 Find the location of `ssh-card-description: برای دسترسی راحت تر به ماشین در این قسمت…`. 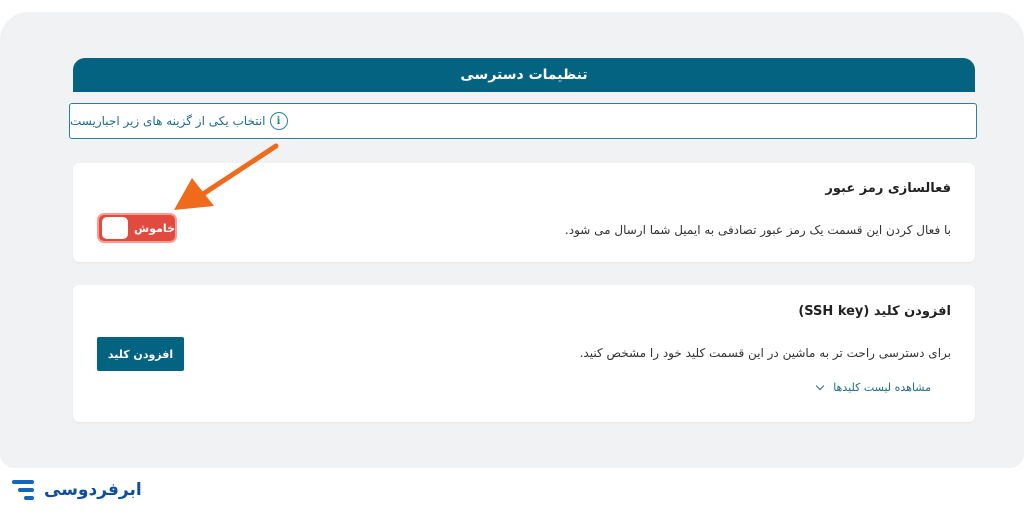

ssh-card-description: برای دسترسی راحت تر به ماشین در این قسمت… is located at coordinates (765, 353).